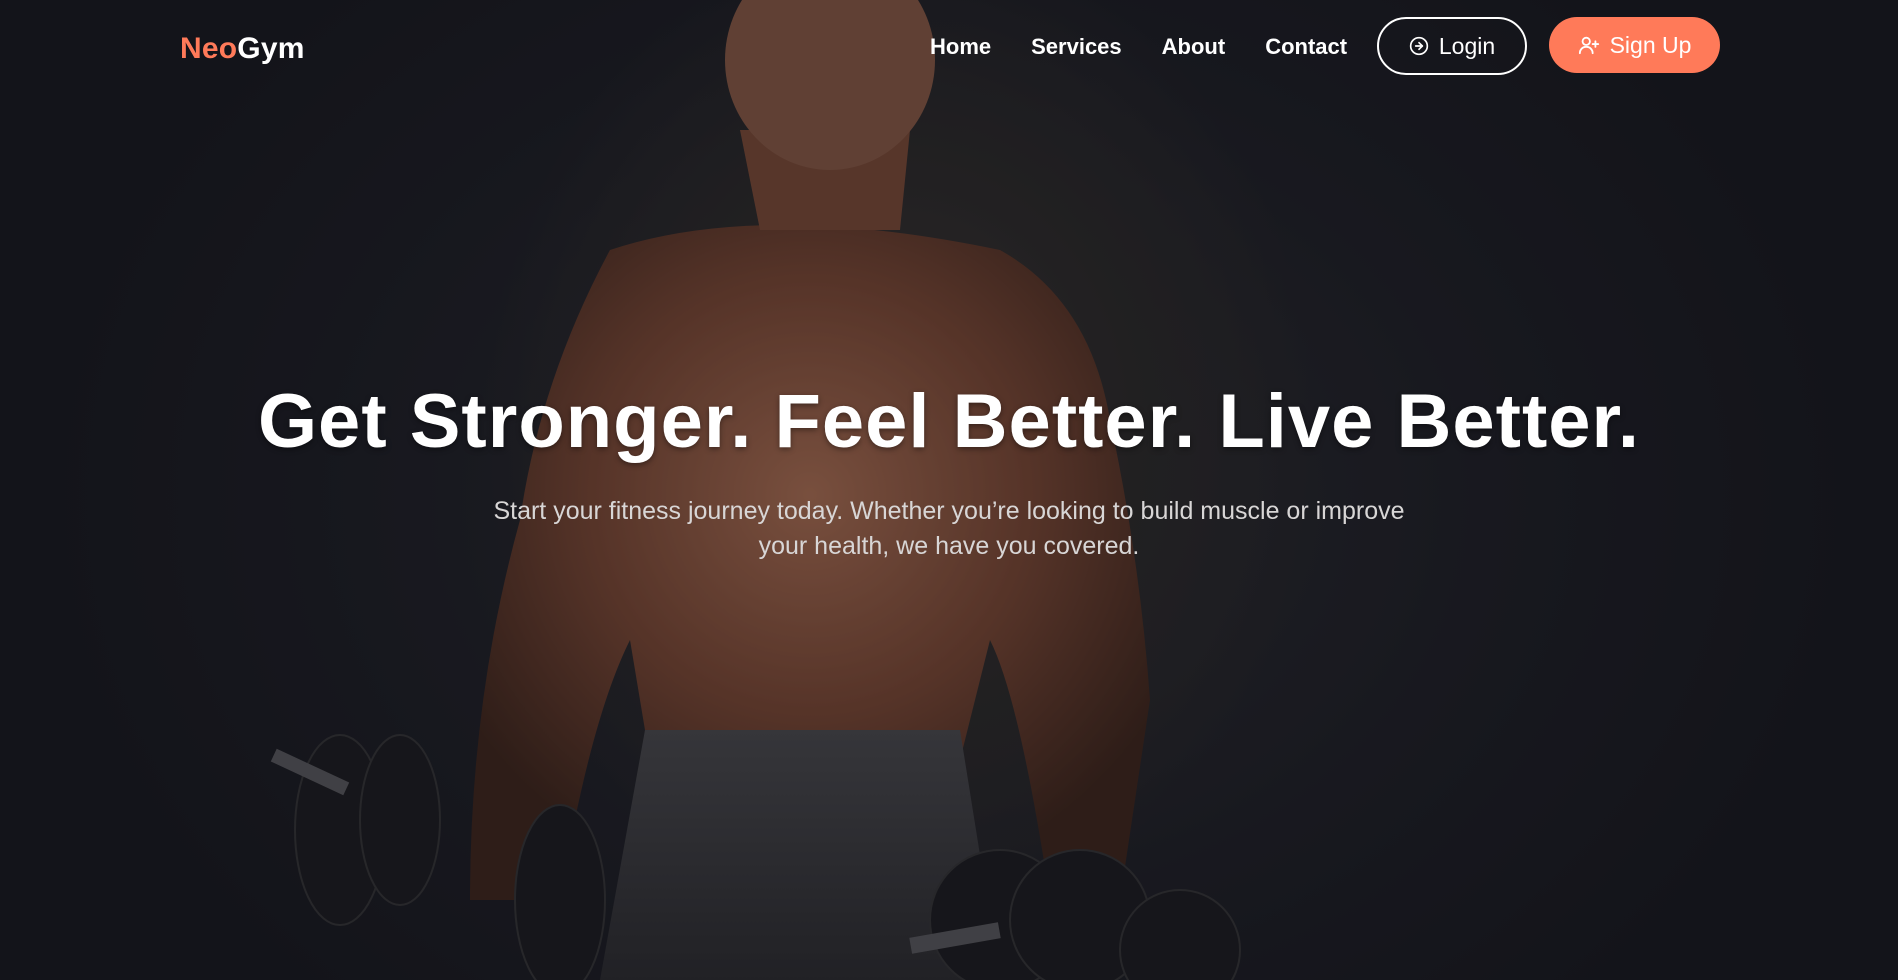 Image resolution: width=1898 pixels, height=980 pixels. Describe the element at coordinates (1650, 44) in the screenshot. I see `signup-label: Sign Up` at that location.